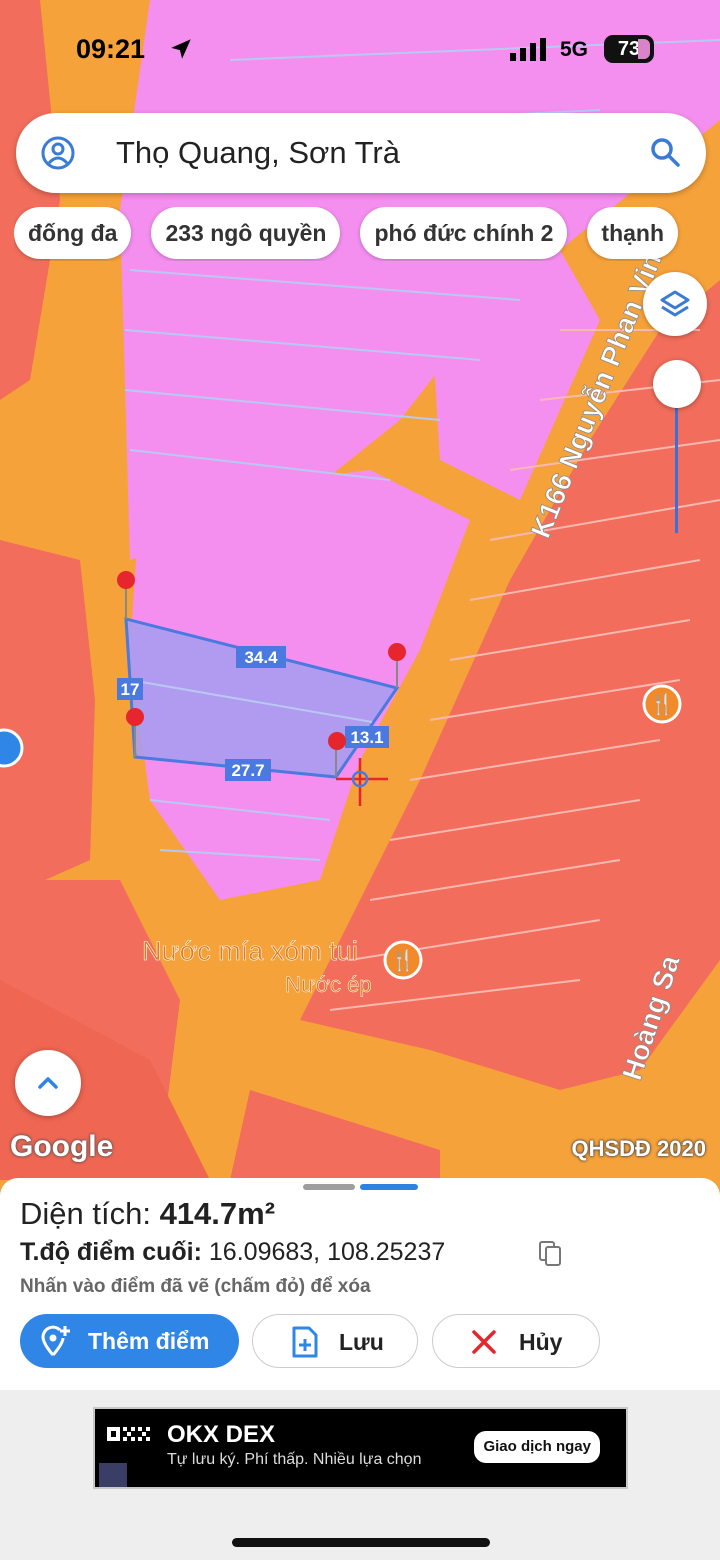 The width and height of the screenshot is (720, 1560). I want to click on status-bar: 09:21 5G 73, so click(360, 50).